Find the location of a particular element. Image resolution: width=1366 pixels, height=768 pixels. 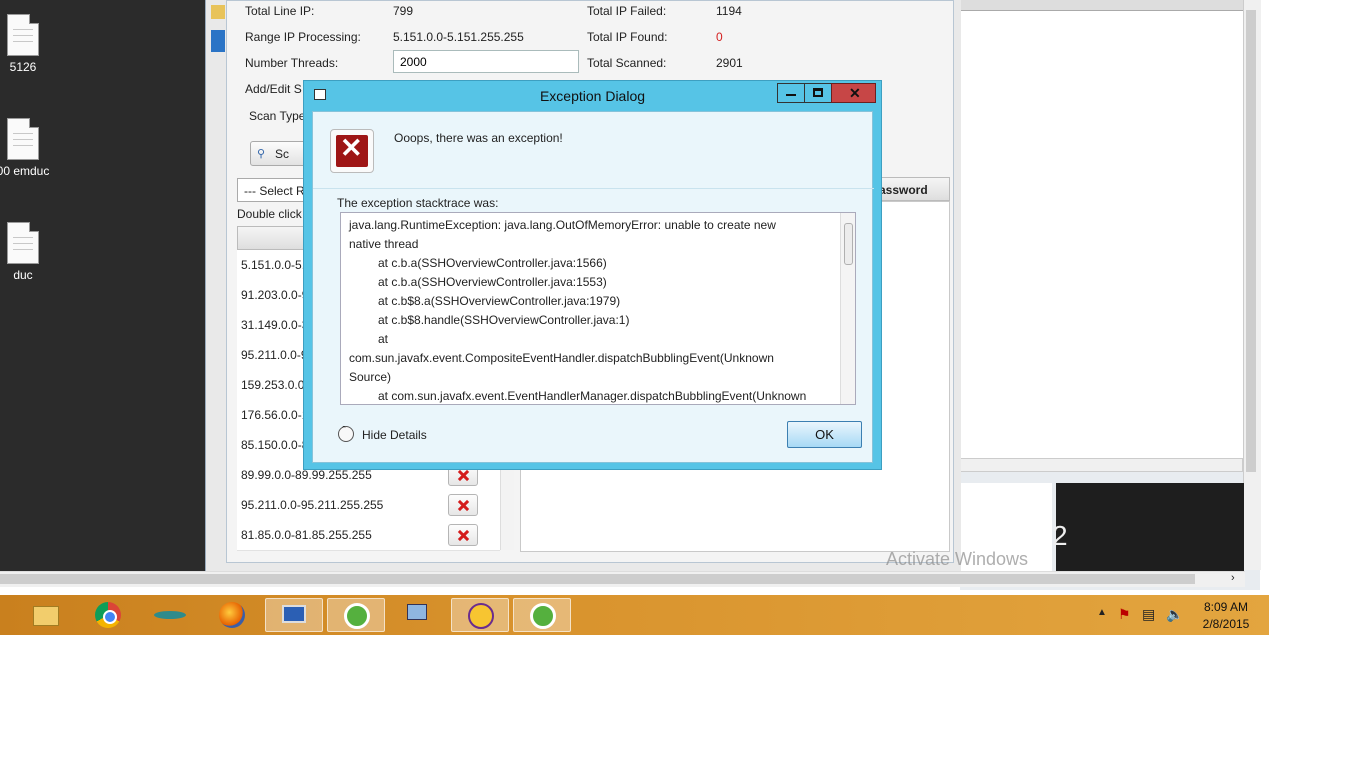

close-icon: ✕ is located at coordinates (855, 93).